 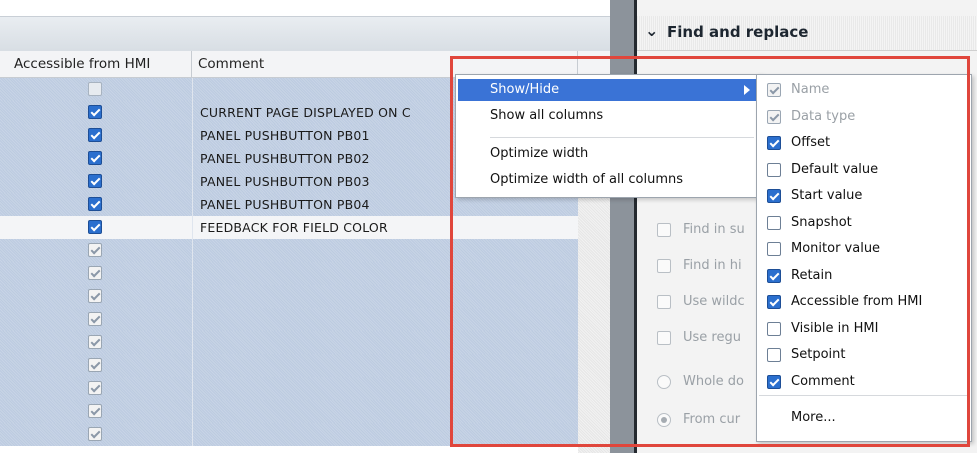 I want to click on menu-separator, so click(x=622, y=137).